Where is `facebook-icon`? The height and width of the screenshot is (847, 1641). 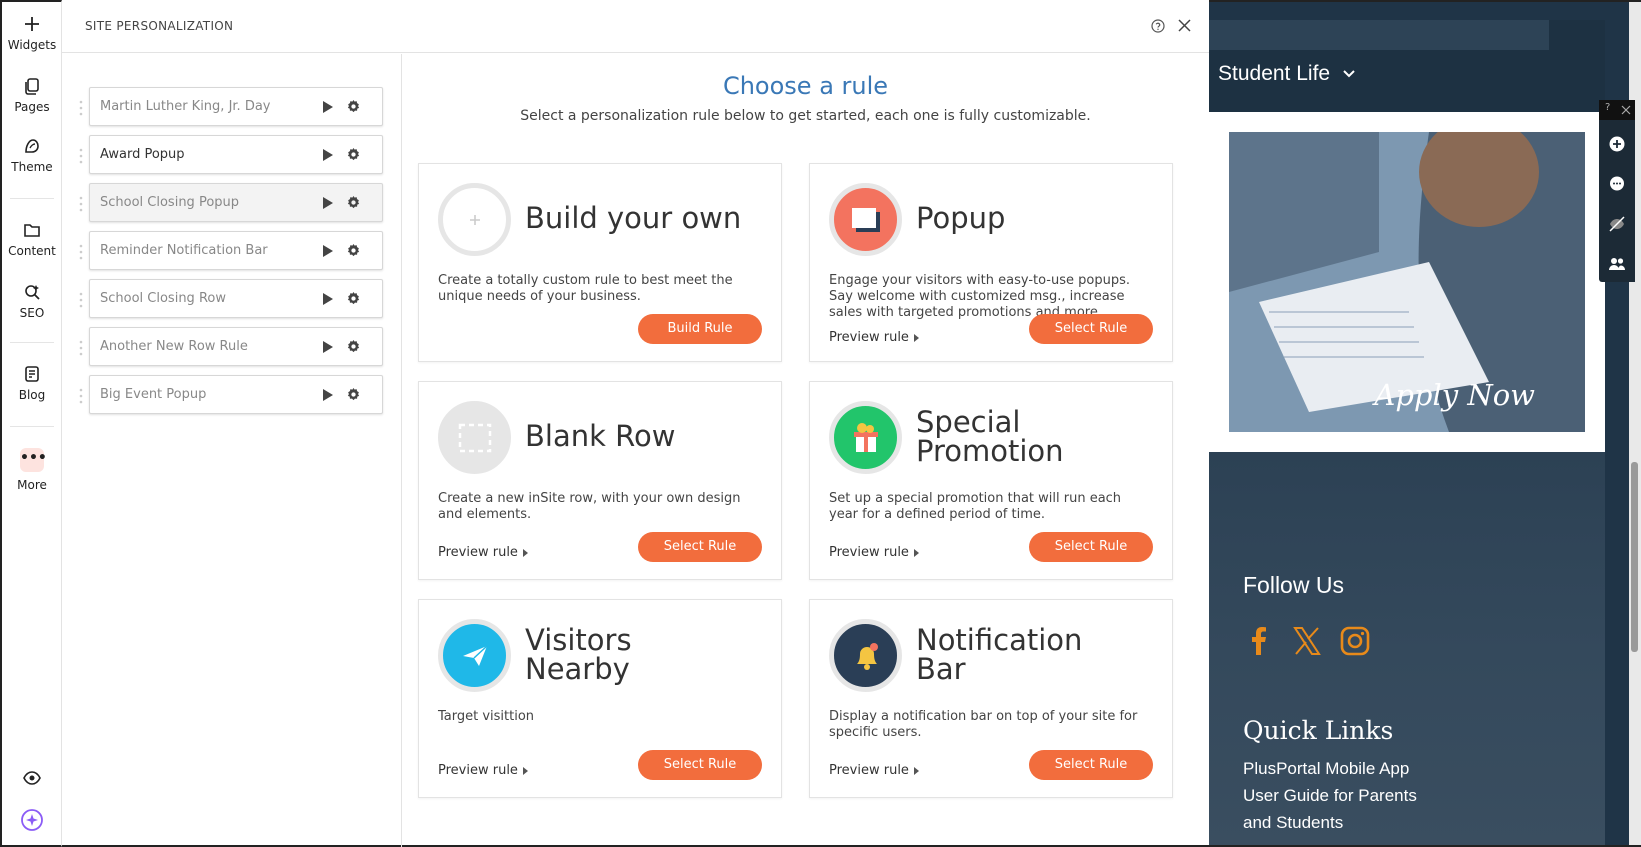
facebook-icon is located at coordinates (1259, 641).